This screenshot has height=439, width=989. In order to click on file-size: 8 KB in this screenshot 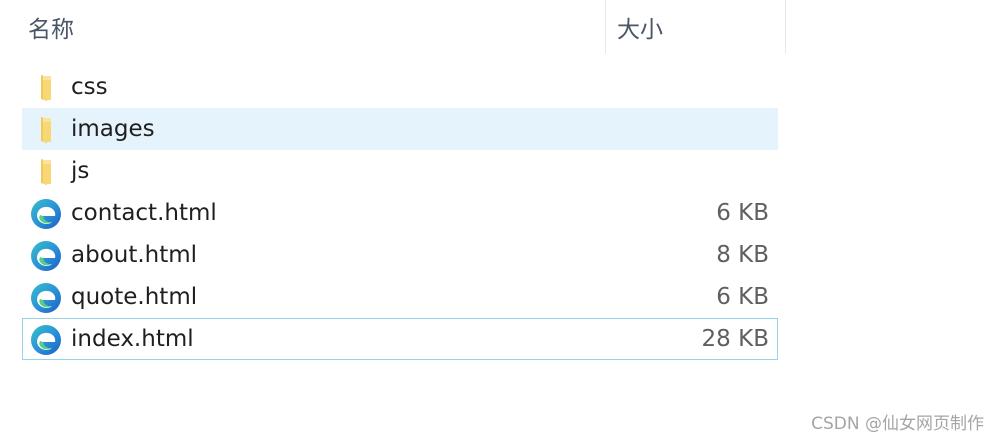, I will do `click(742, 255)`.